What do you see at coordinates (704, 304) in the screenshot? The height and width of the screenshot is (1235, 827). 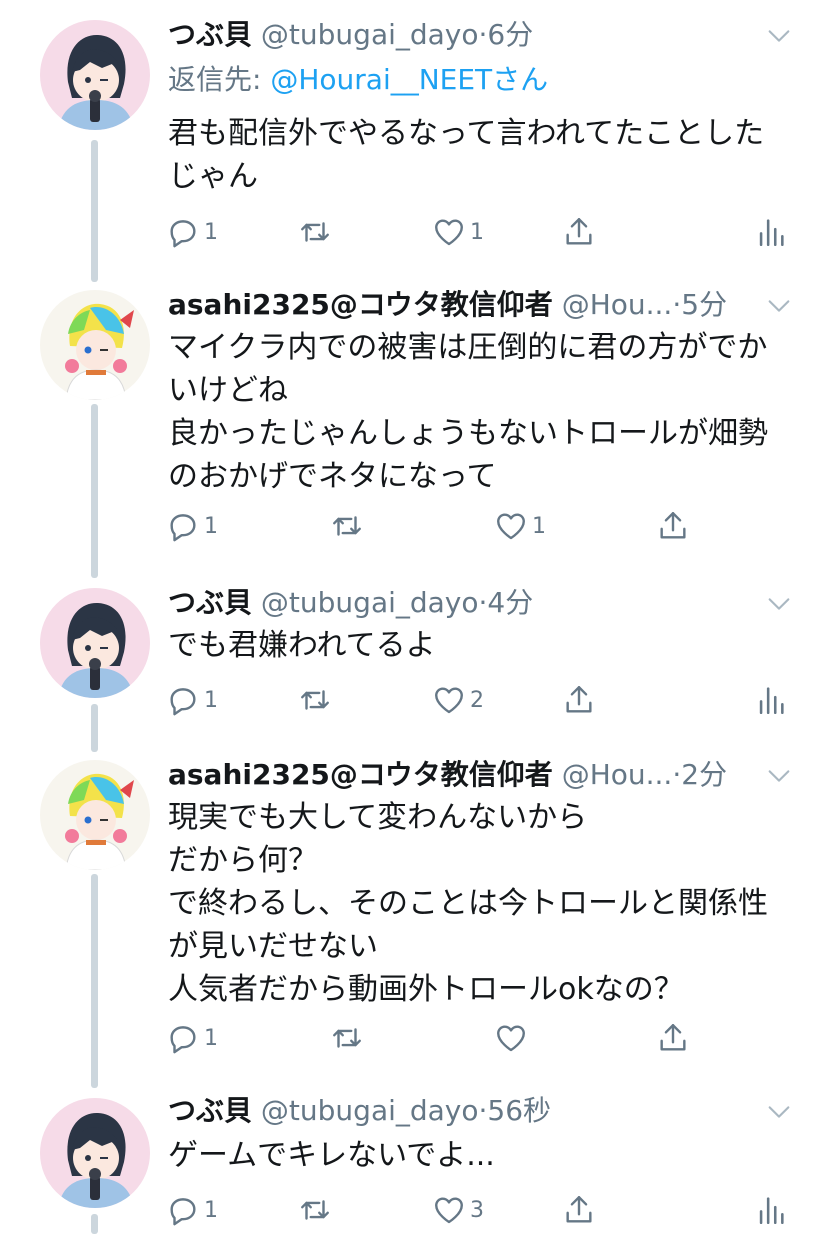 I see `timestamp: 5分` at bounding box center [704, 304].